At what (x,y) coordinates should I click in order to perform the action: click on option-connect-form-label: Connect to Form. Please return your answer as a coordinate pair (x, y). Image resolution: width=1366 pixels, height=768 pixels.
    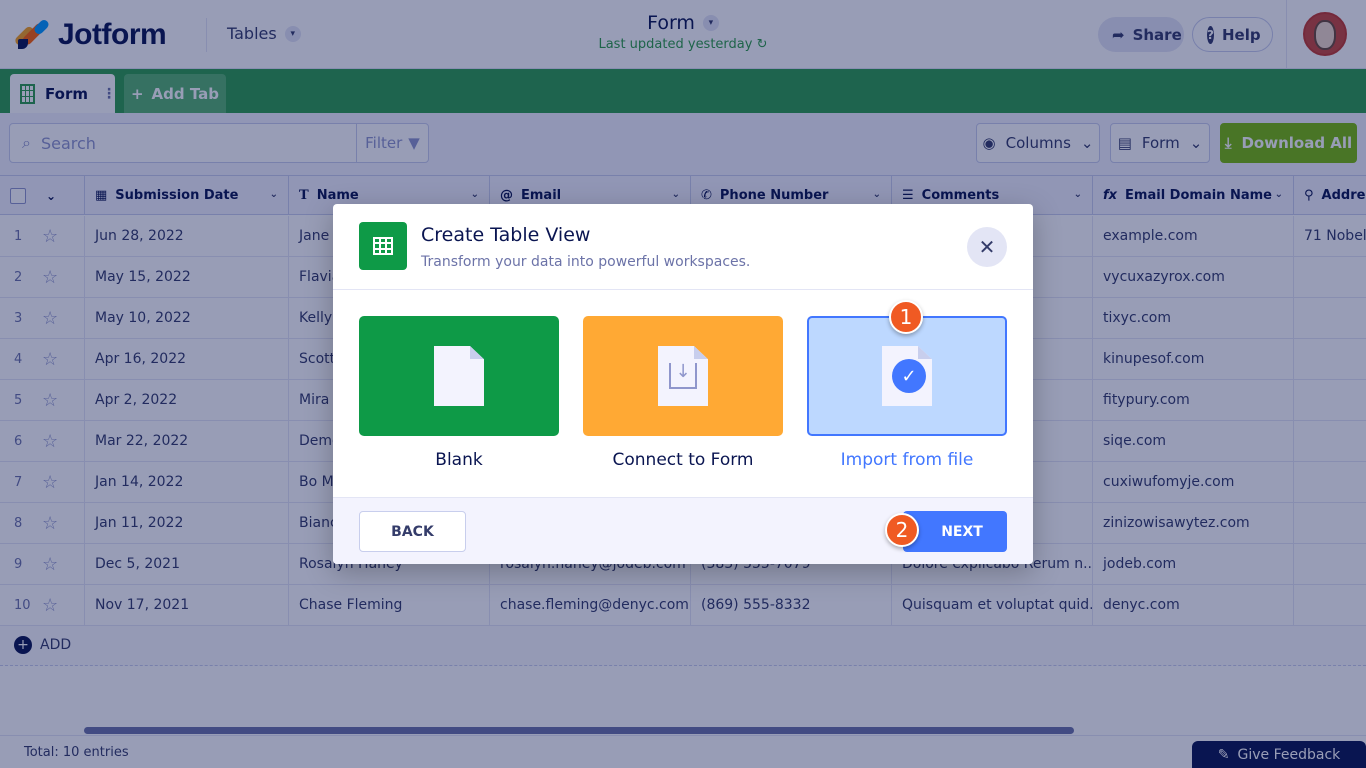
    Looking at the image, I should click on (683, 460).